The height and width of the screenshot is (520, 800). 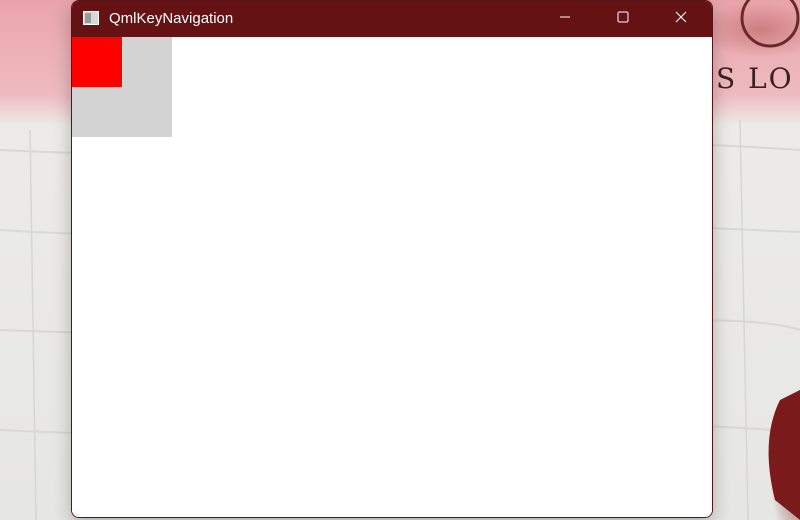 I want to click on maximize-icon, so click(x=623, y=19).